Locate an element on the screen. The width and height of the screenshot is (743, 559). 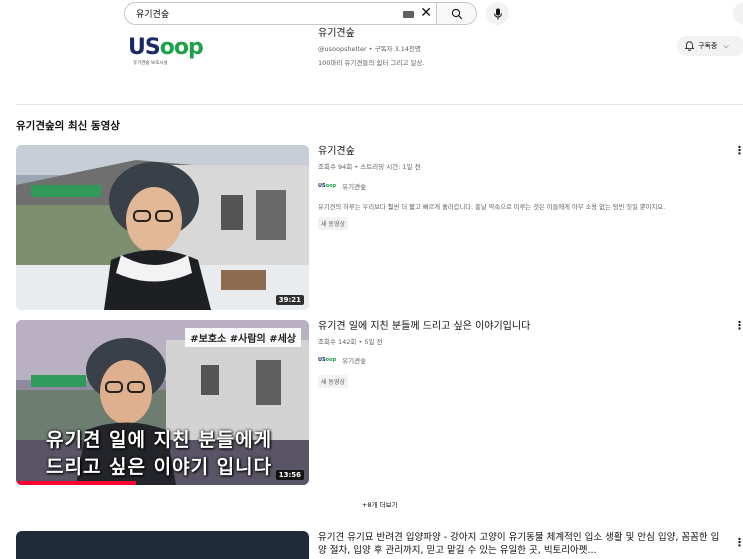
channel-logo: USoop 유기견숲 보호시설 is located at coordinates (166, 52).